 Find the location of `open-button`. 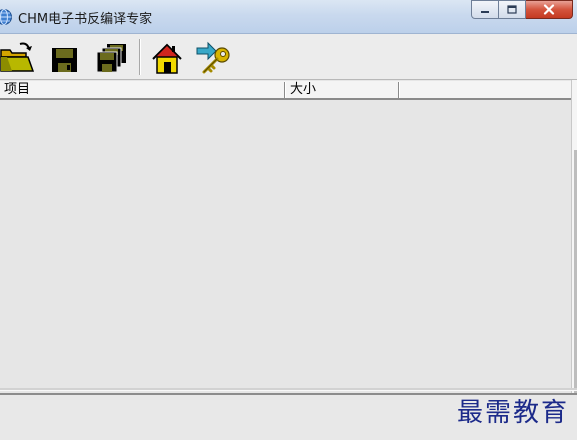

open-button is located at coordinates (17, 58).